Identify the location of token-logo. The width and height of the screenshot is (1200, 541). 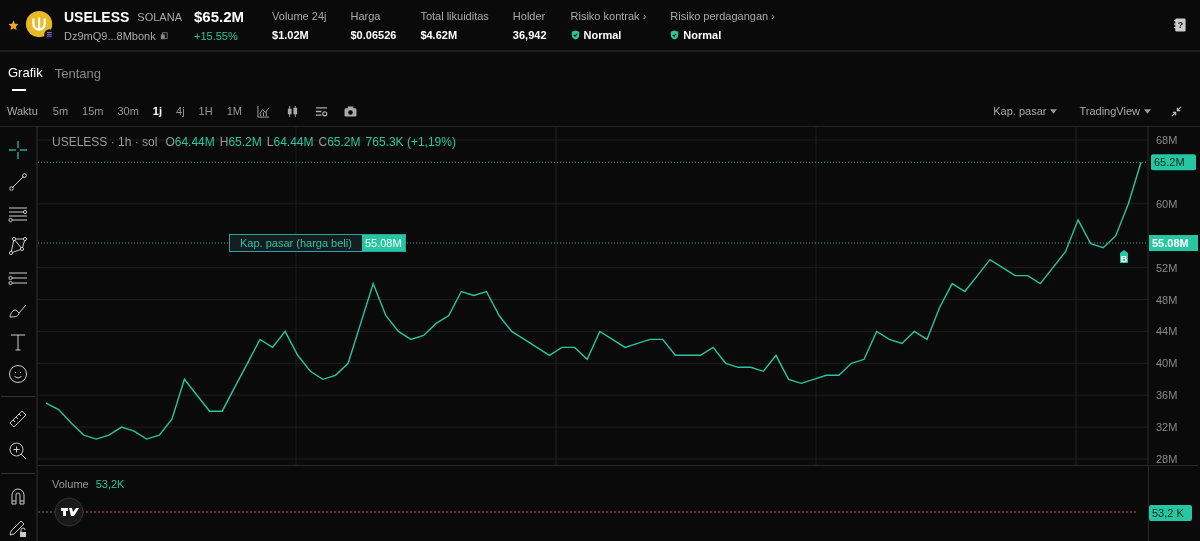
(40, 25).